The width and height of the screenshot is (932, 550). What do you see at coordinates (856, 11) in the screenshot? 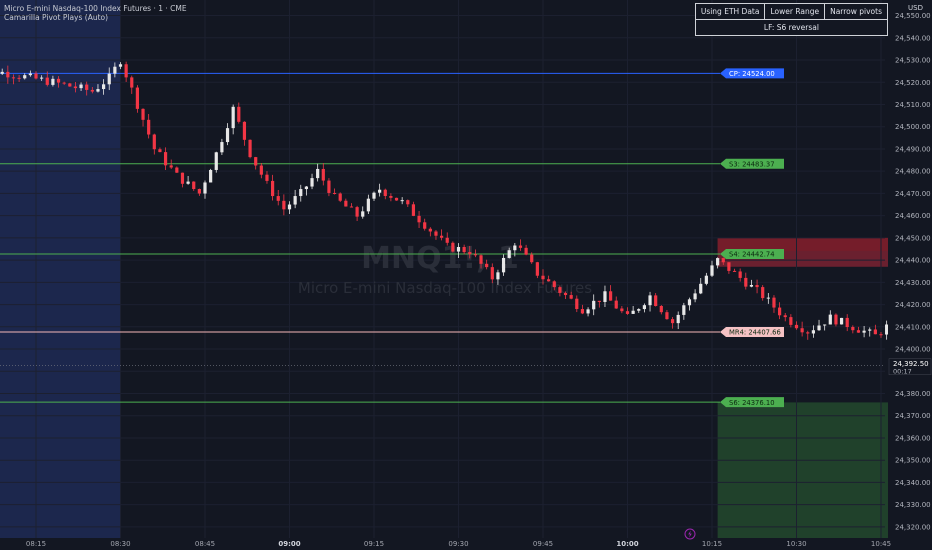
I see `info-cell-pivot-width: Narrow pivots` at bounding box center [856, 11].